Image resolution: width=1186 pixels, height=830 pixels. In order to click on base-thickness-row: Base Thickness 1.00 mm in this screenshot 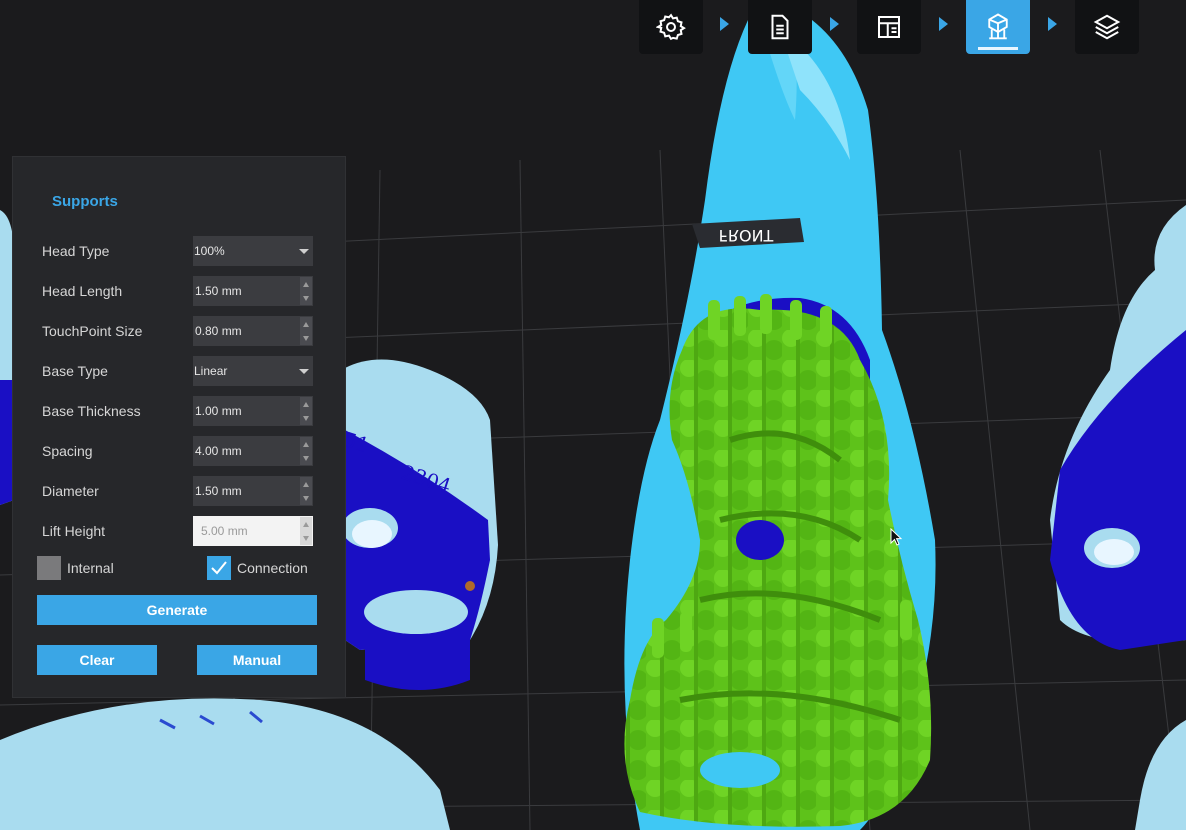, I will do `click(180, 412)`.